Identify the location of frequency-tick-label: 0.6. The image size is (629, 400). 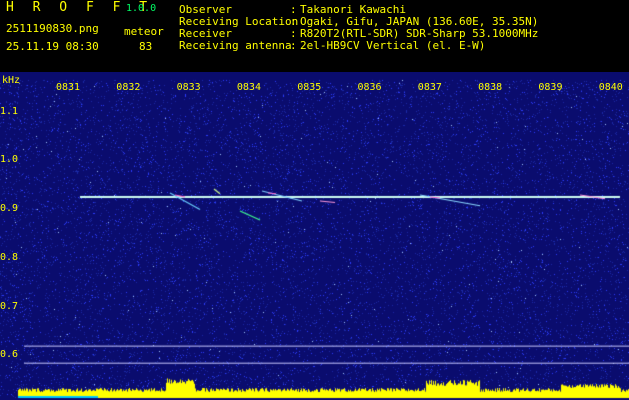
(9, 355).